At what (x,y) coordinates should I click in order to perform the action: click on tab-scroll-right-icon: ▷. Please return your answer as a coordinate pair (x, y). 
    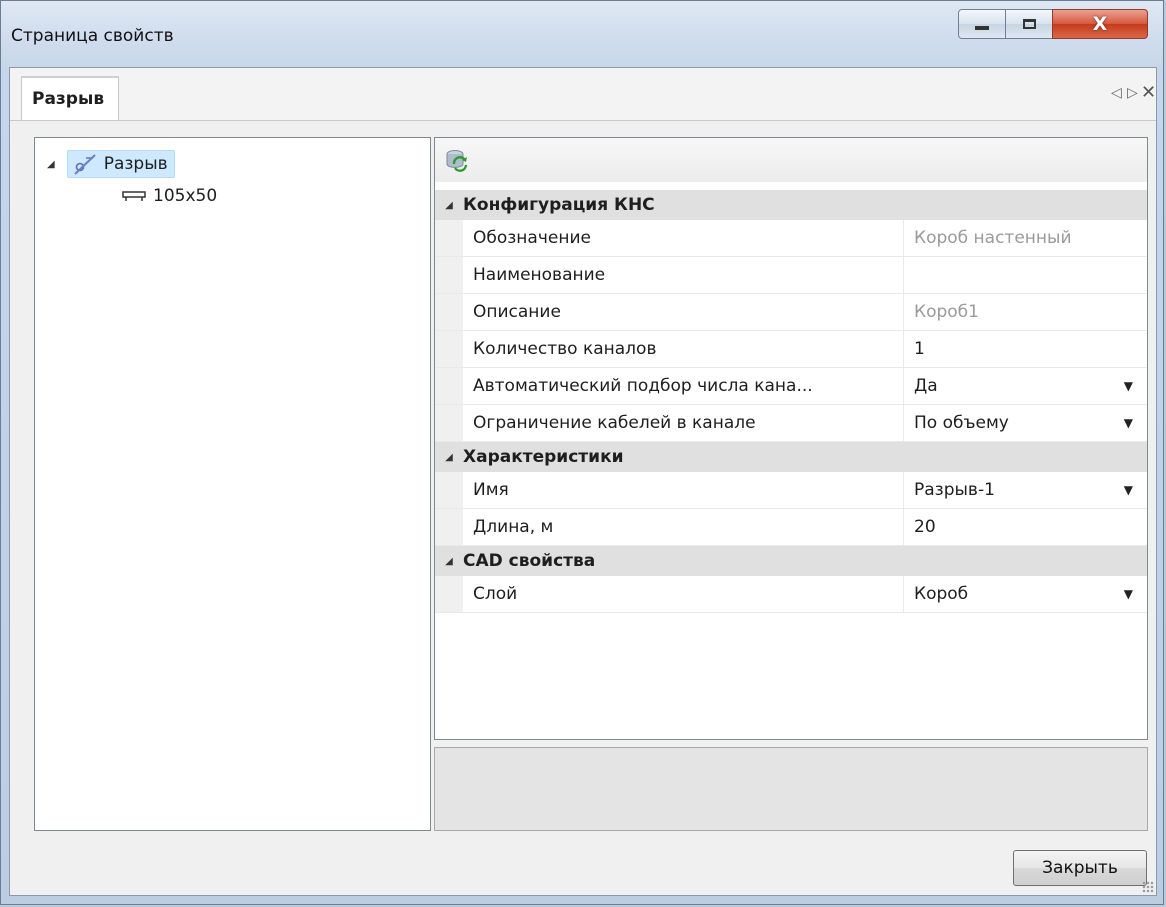
    Looking at the image, I should click on (1132, 93).